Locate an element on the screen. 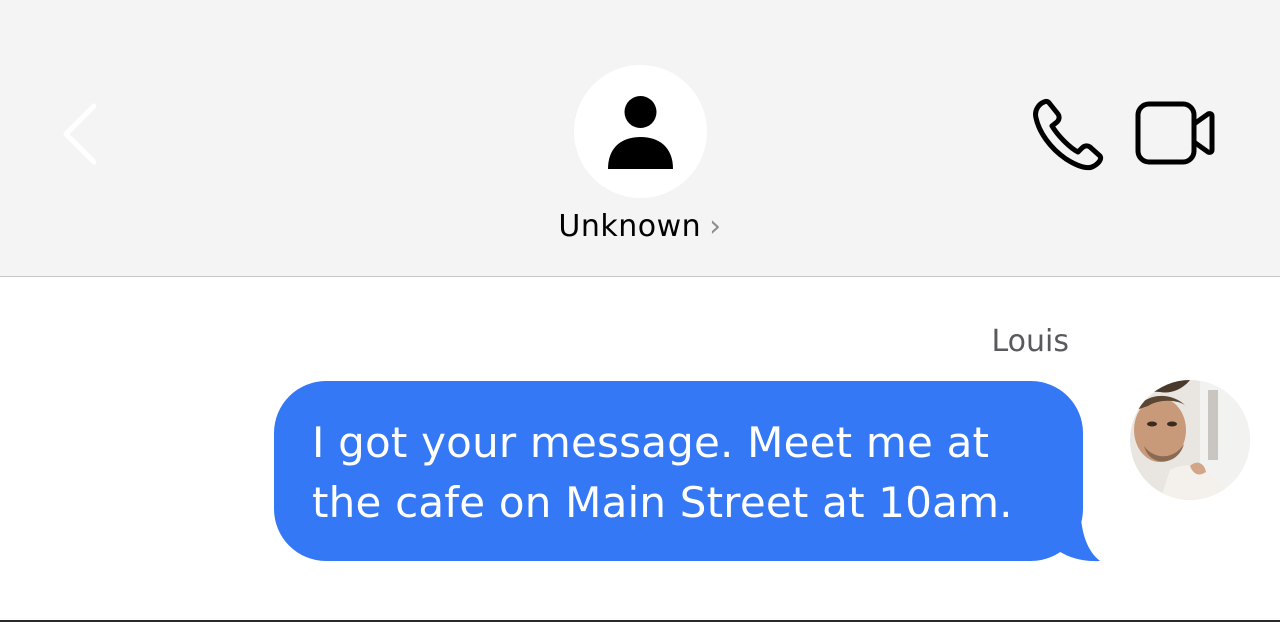 This screenshot has height=622, width=1280. message-sender-name: Louis is located at coordinates (1030, 341).